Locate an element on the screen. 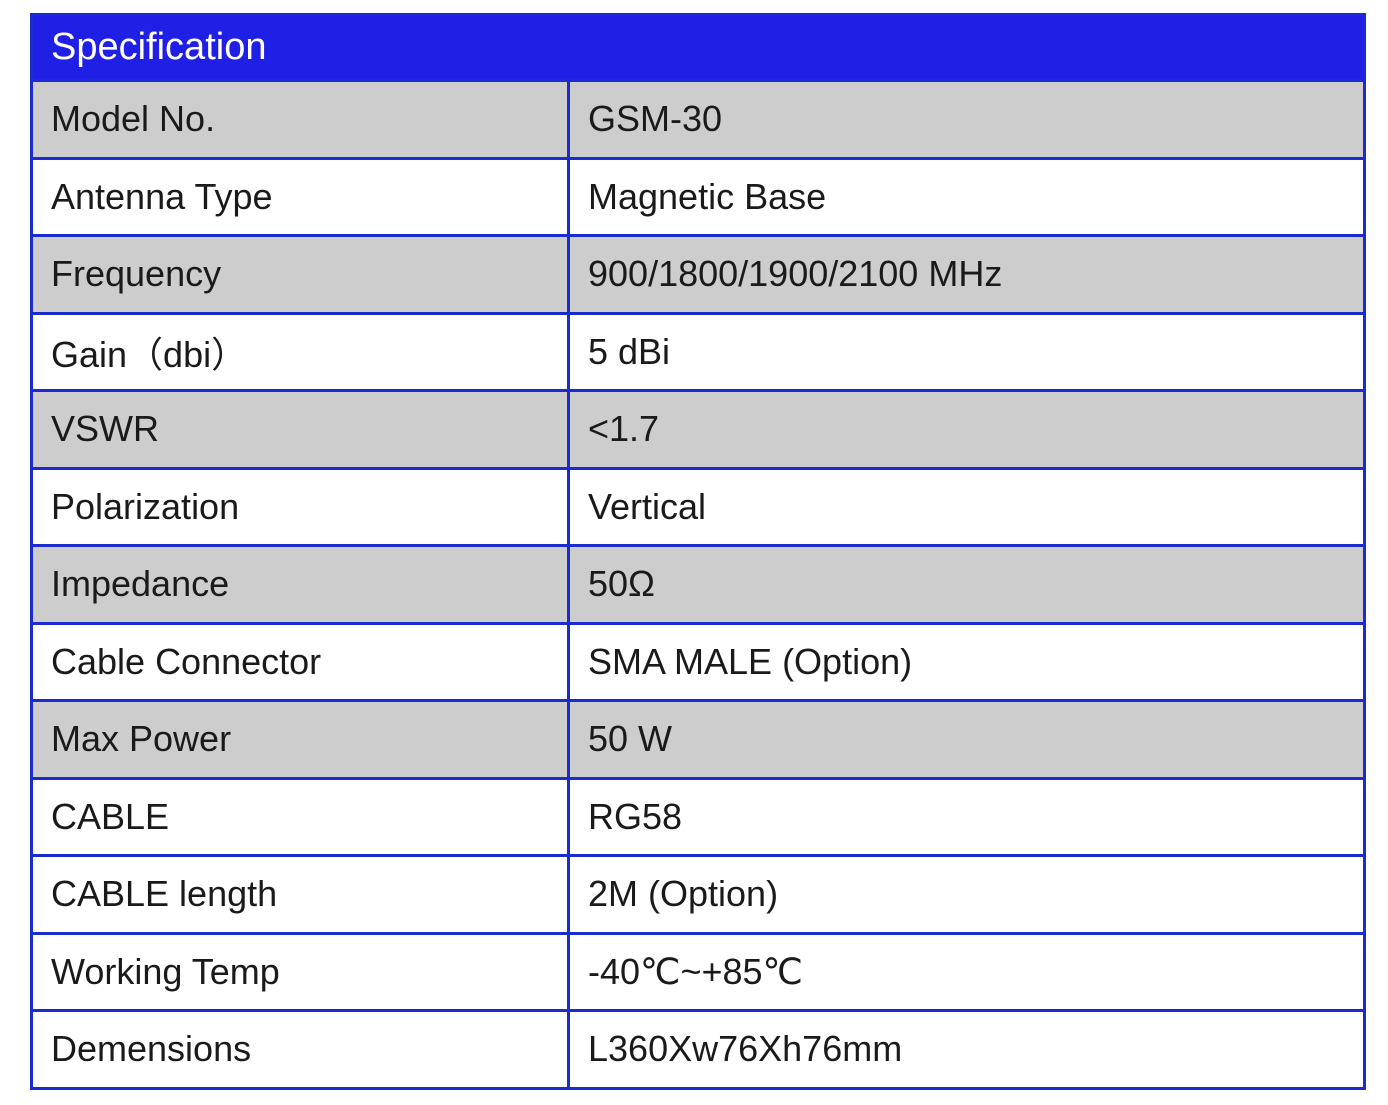 The height and width of the screenshot is (1105, 1388). table-row: Frequency 900/1800/1900/2100 MHz is located at coordinates (698, 273).